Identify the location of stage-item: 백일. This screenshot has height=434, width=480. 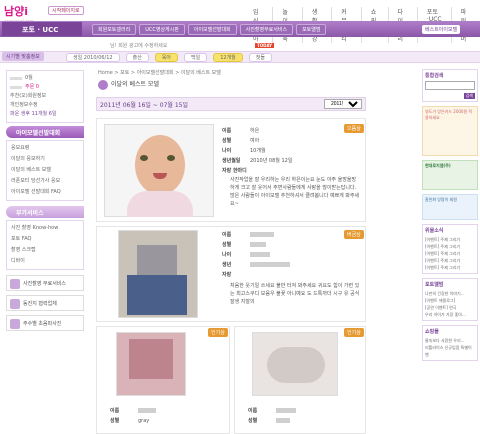
(196, 57).